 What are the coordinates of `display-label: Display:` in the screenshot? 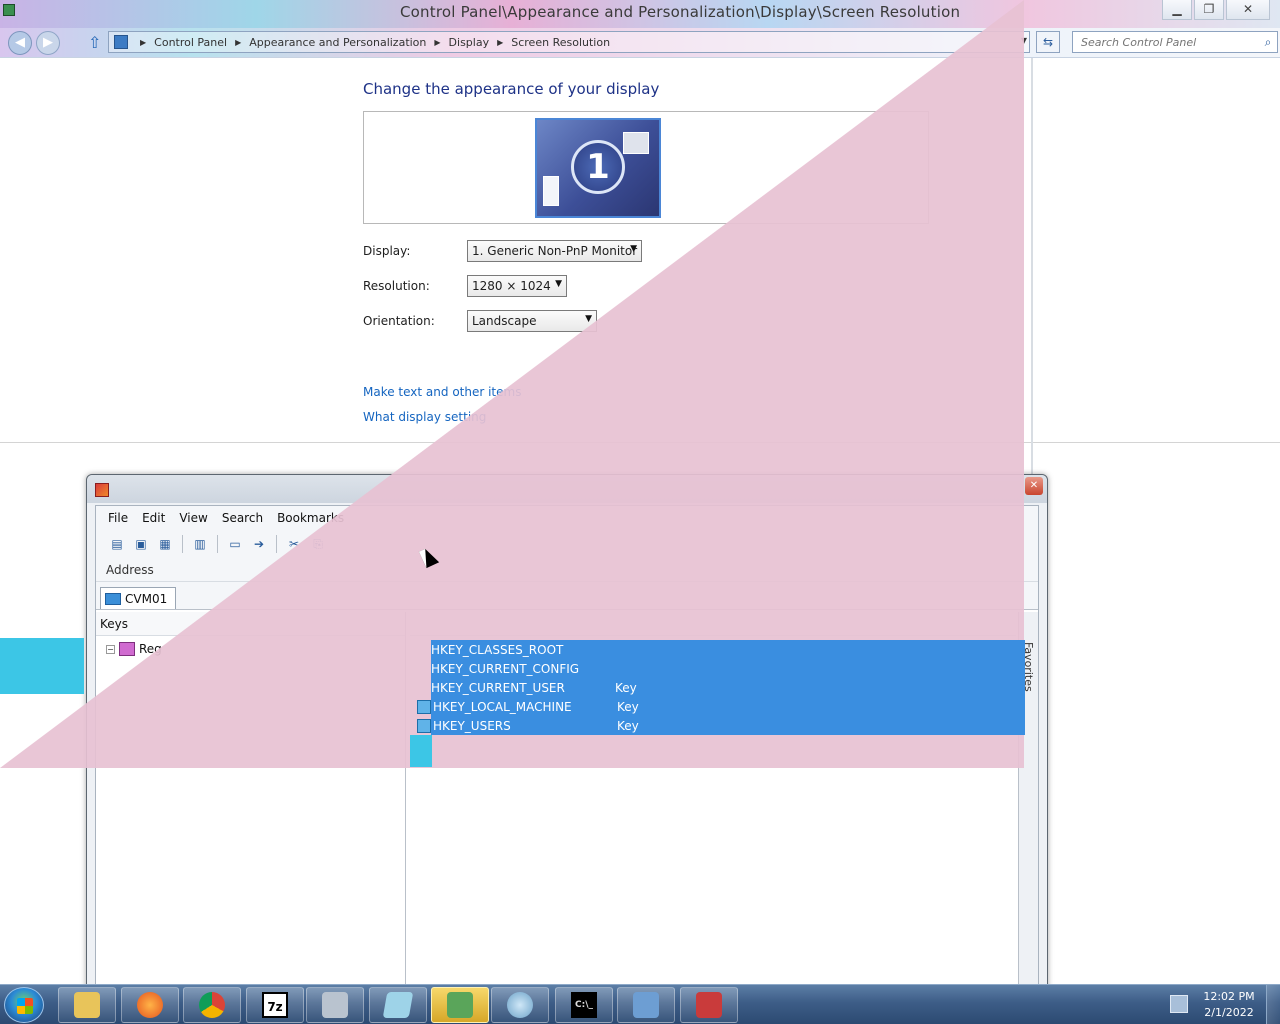 It's located at (387, 251).